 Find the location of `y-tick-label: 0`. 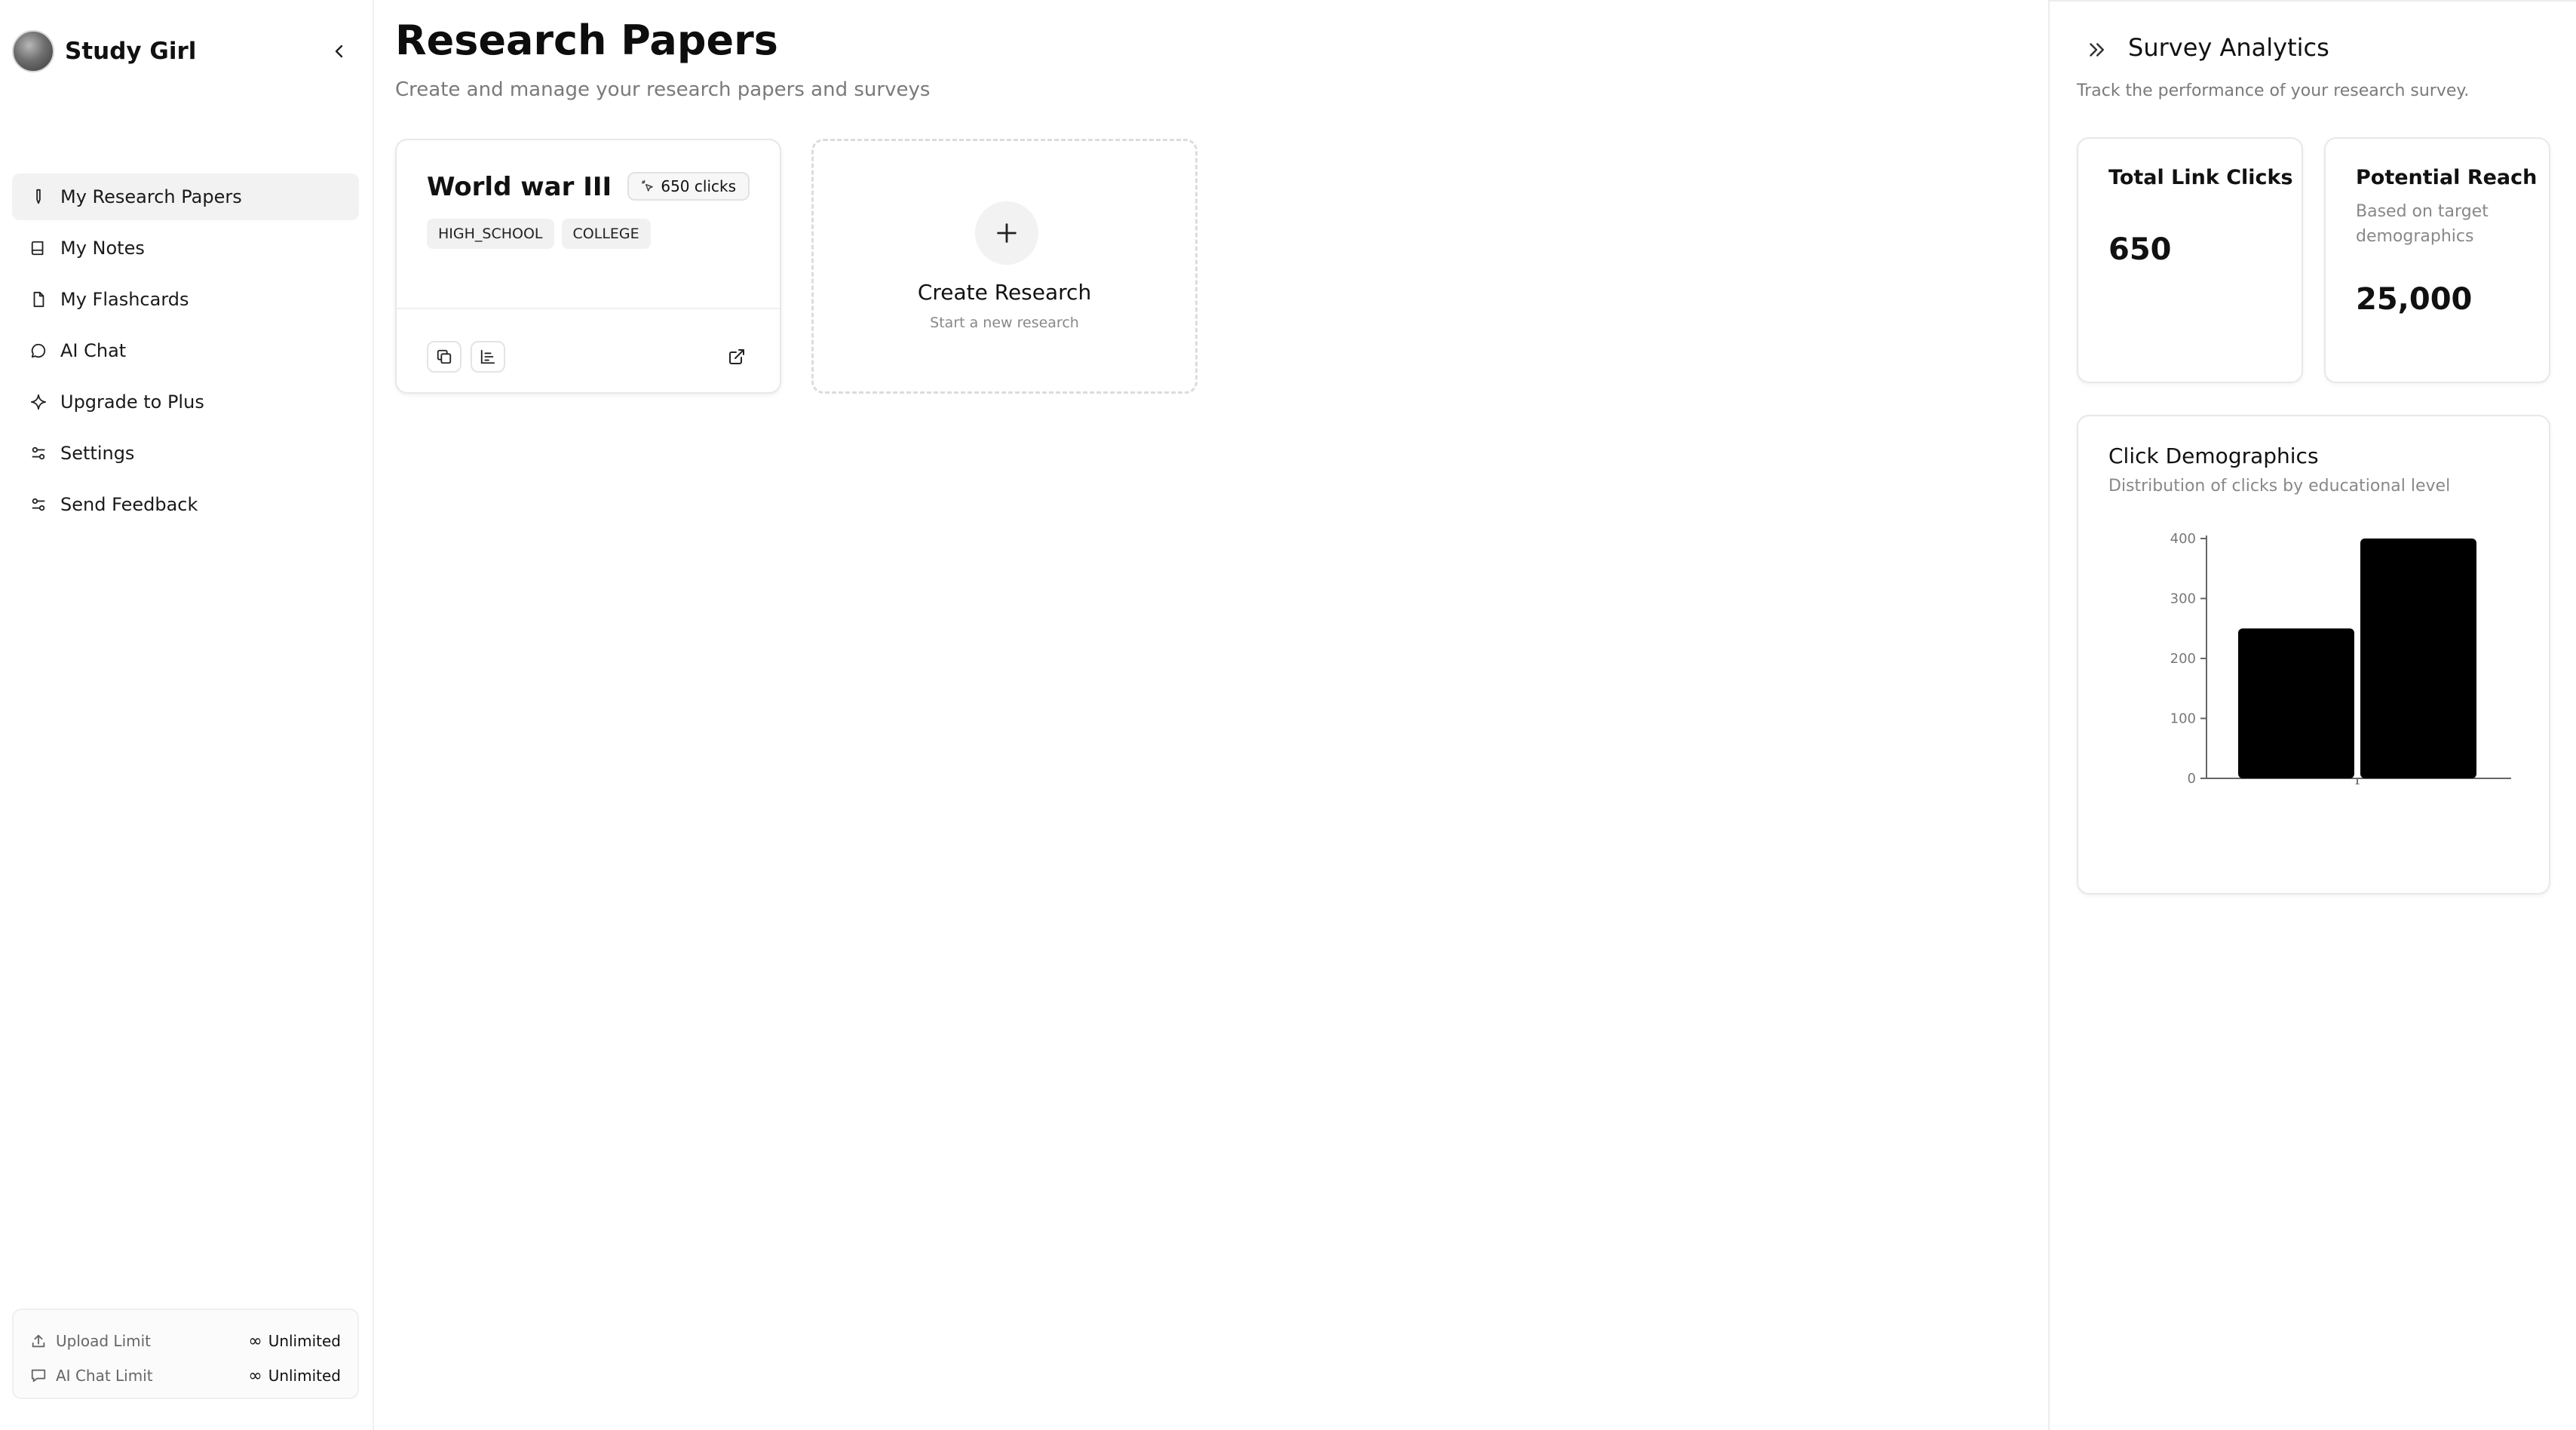

y-tick-label: 0 is located at coordinates (2192, 779).